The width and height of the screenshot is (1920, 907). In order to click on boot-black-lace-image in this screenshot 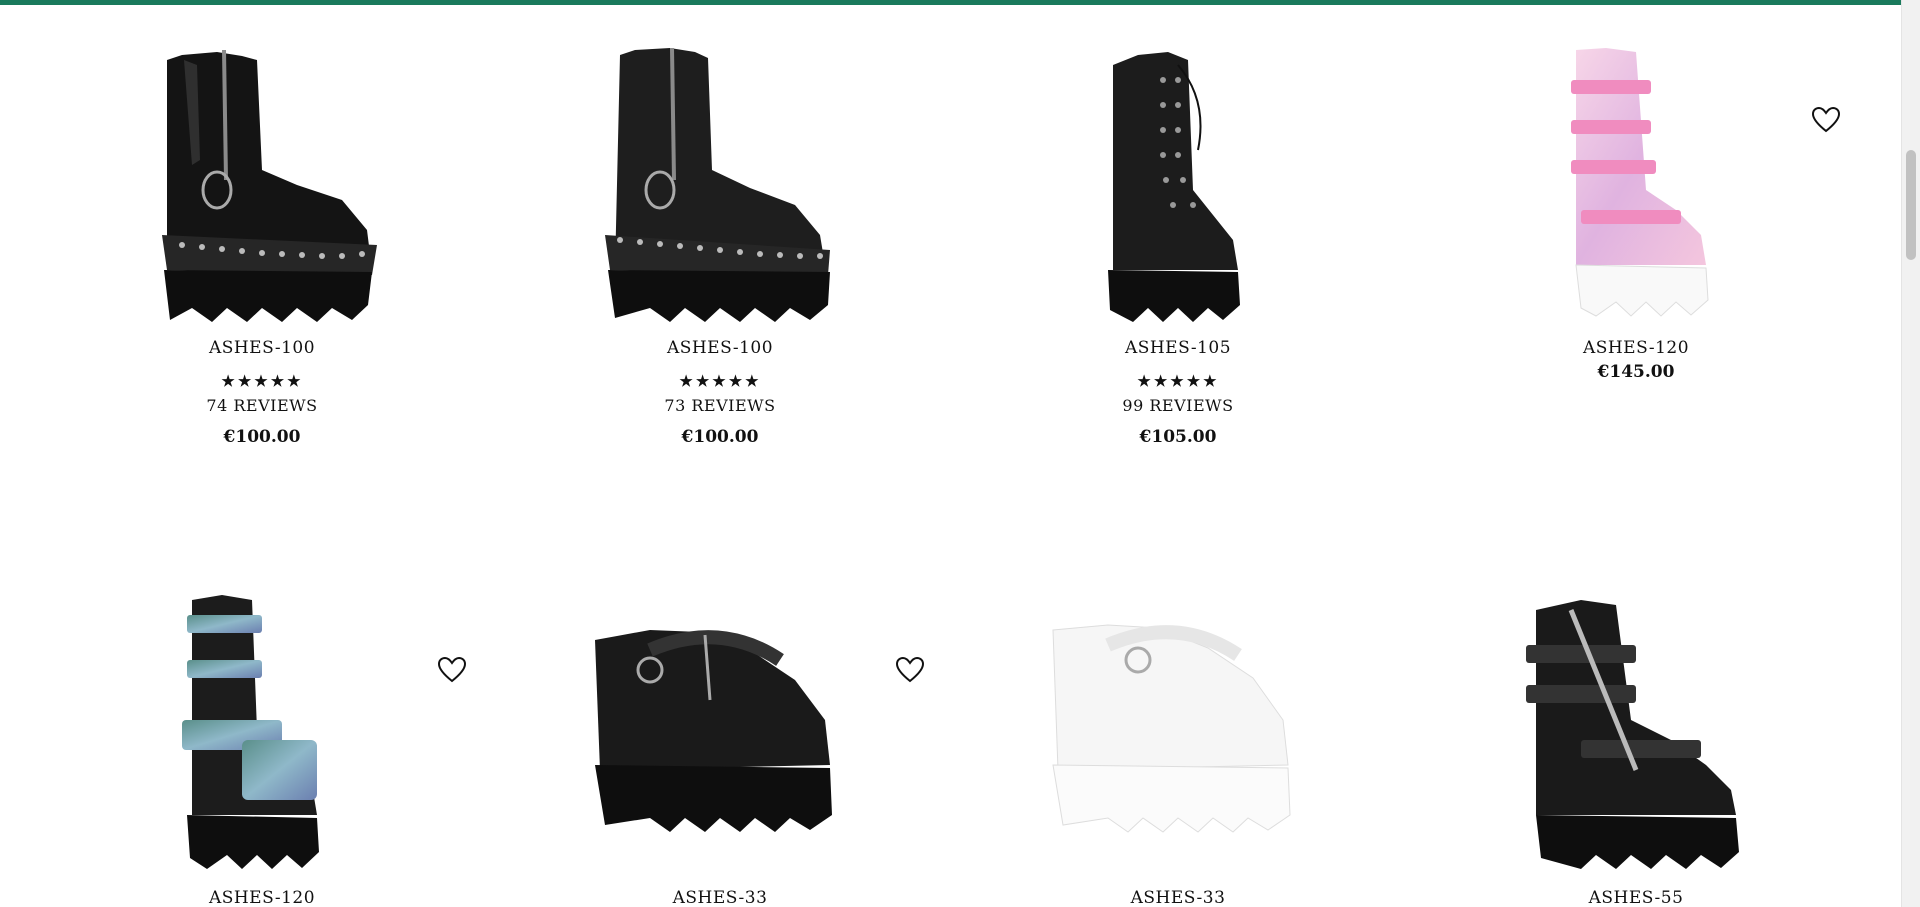, I will do `click(1174, 187)`.